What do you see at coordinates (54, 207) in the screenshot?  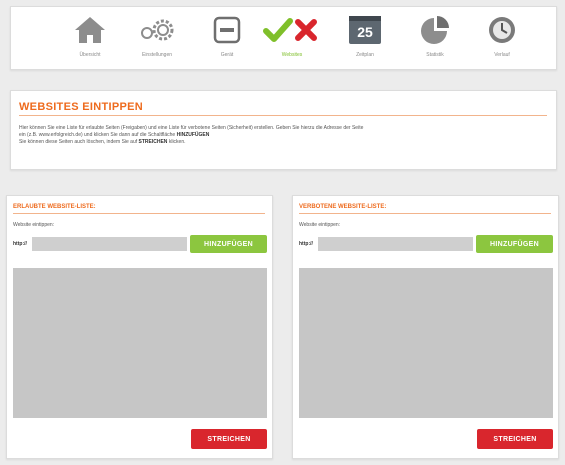 I see `allowed-list-title: ERLAUBTE WEBSITE-LISTE:` at bounding box center [54, 207].